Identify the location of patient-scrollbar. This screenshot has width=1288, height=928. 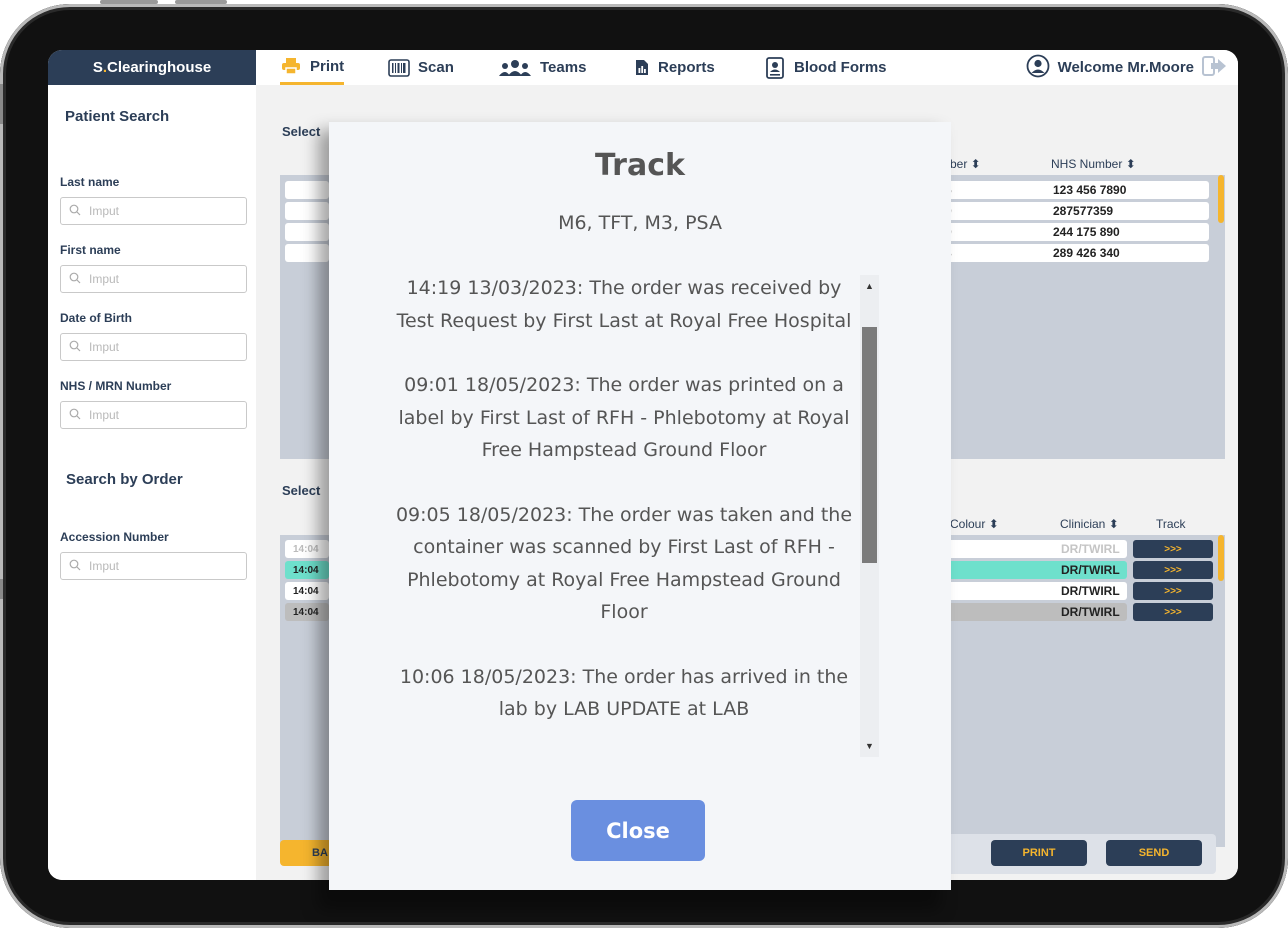
(1221, 199).